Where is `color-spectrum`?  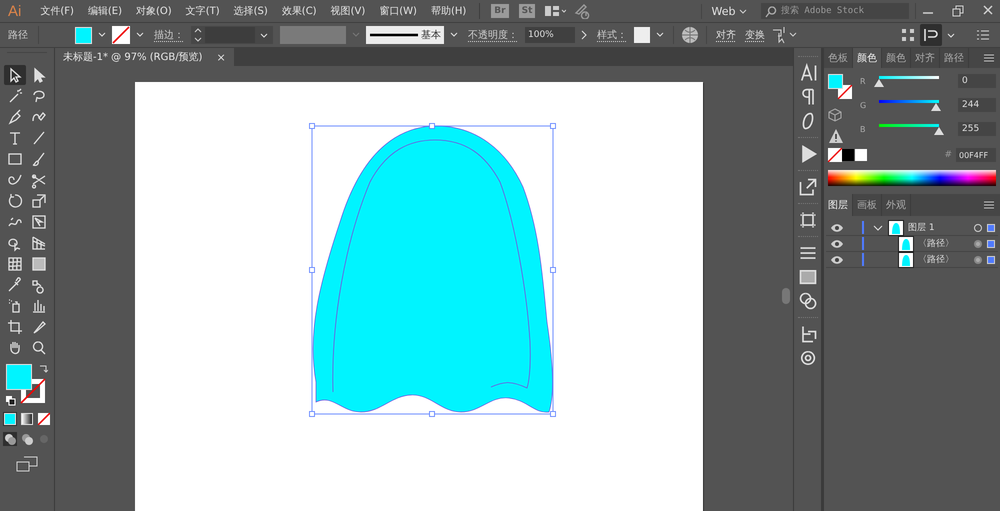 color-spectrum is located at coordinates (912, 178).